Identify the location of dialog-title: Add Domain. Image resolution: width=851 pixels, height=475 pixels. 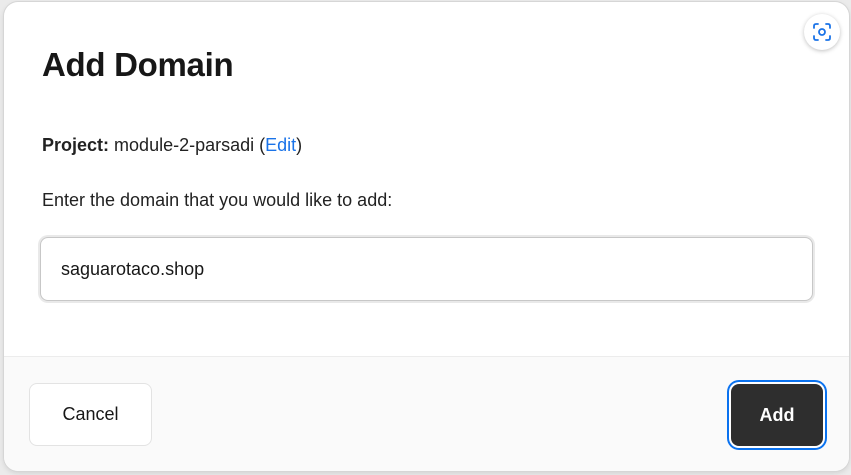
(138, 64).